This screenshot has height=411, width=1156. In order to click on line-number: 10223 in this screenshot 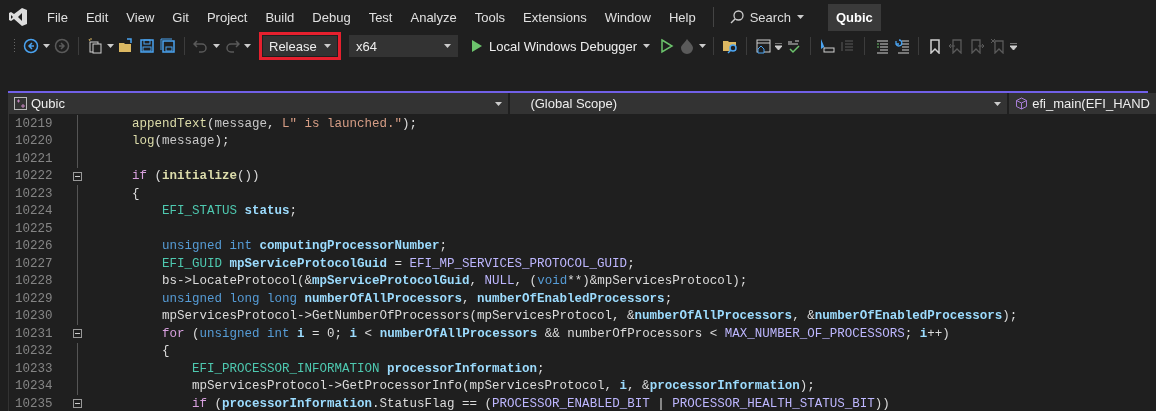, I will do `click(34, 193)`.